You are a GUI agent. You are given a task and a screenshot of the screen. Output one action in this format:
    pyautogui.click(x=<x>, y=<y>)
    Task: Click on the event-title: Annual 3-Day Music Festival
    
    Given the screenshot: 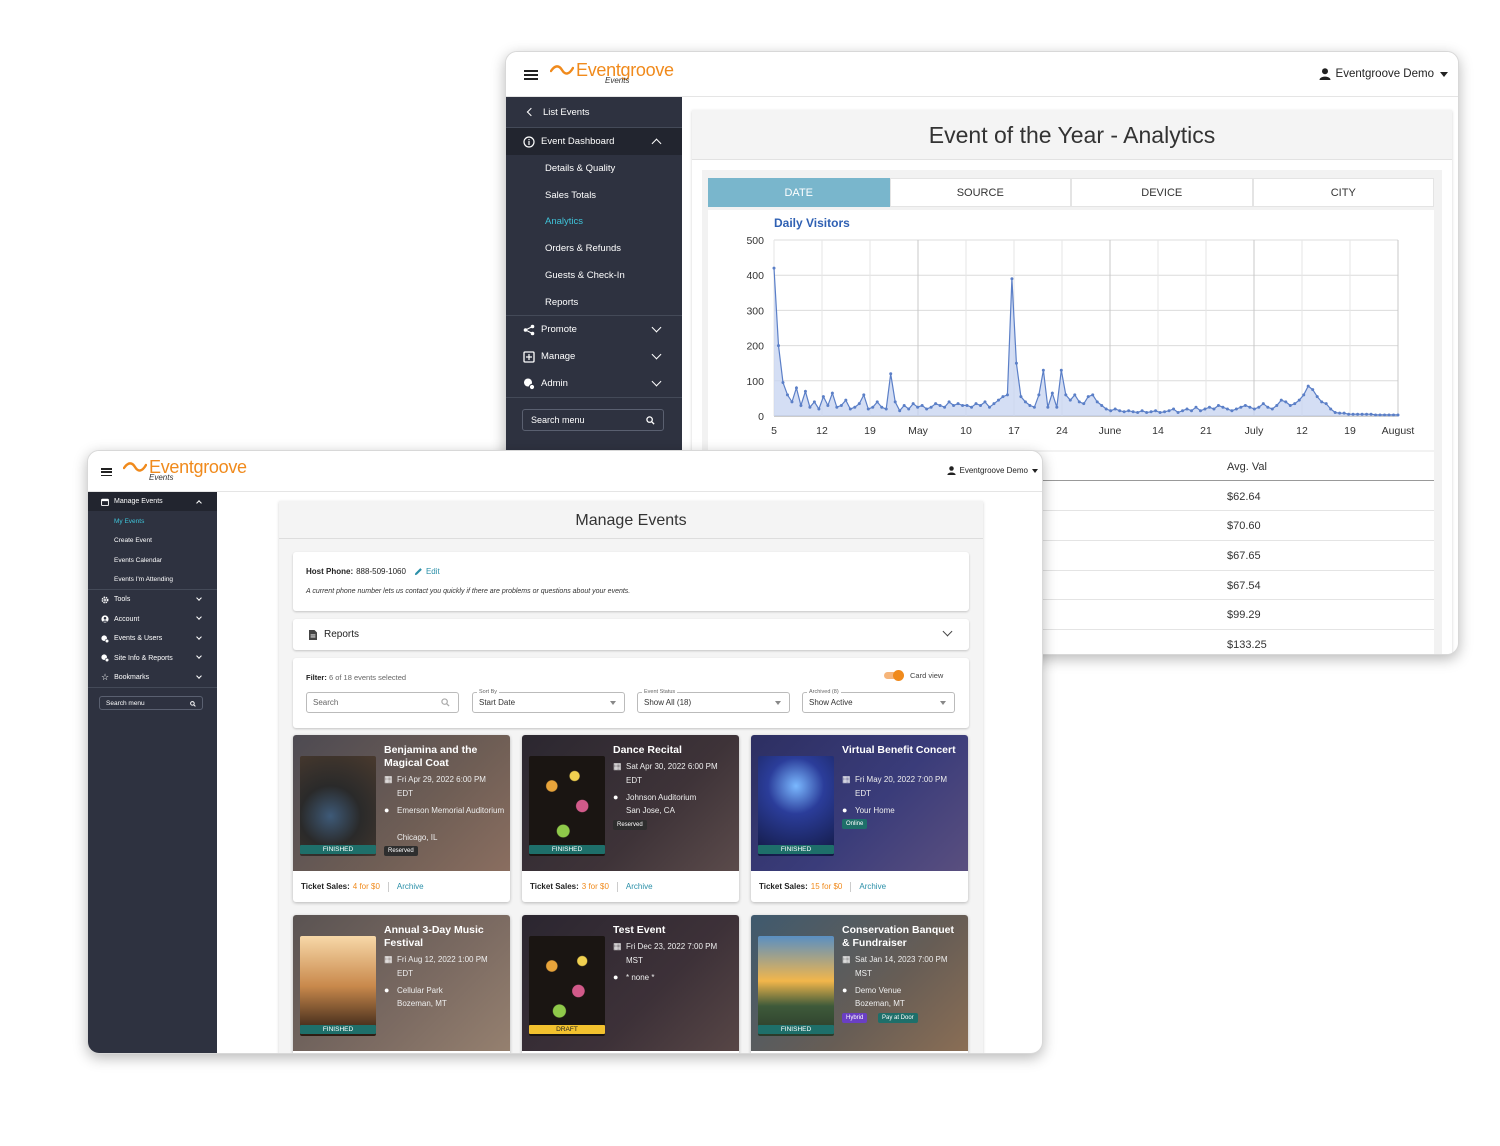 What is the action you would take?
    pyautogui.click(x=445, y=937)
    